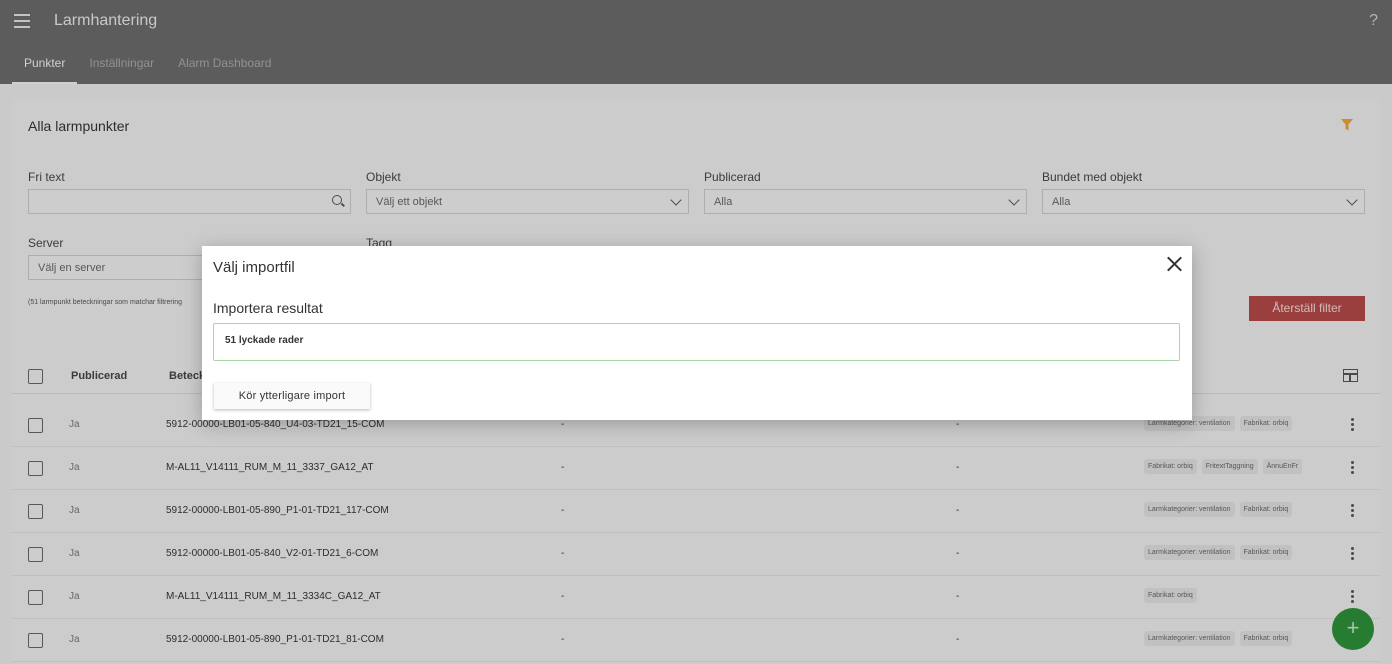 The width and height of the screenshot is (1392, 664). I want to click on import-result-heading: Importera resultat, so click(268, 308).